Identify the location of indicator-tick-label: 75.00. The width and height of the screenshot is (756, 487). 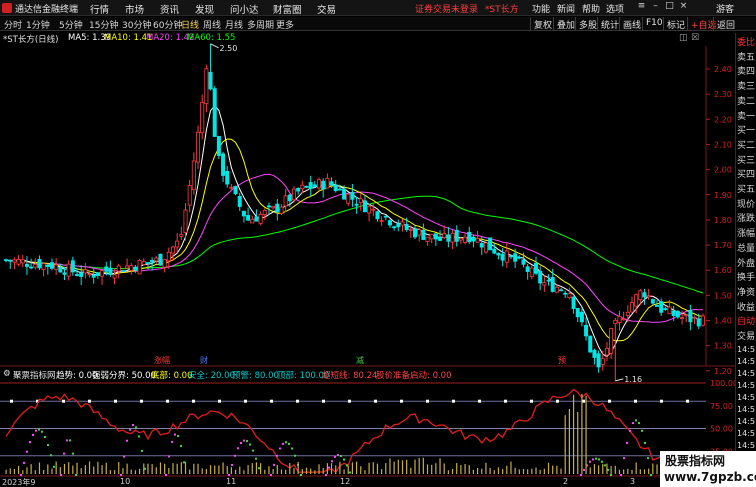
(721, 406).